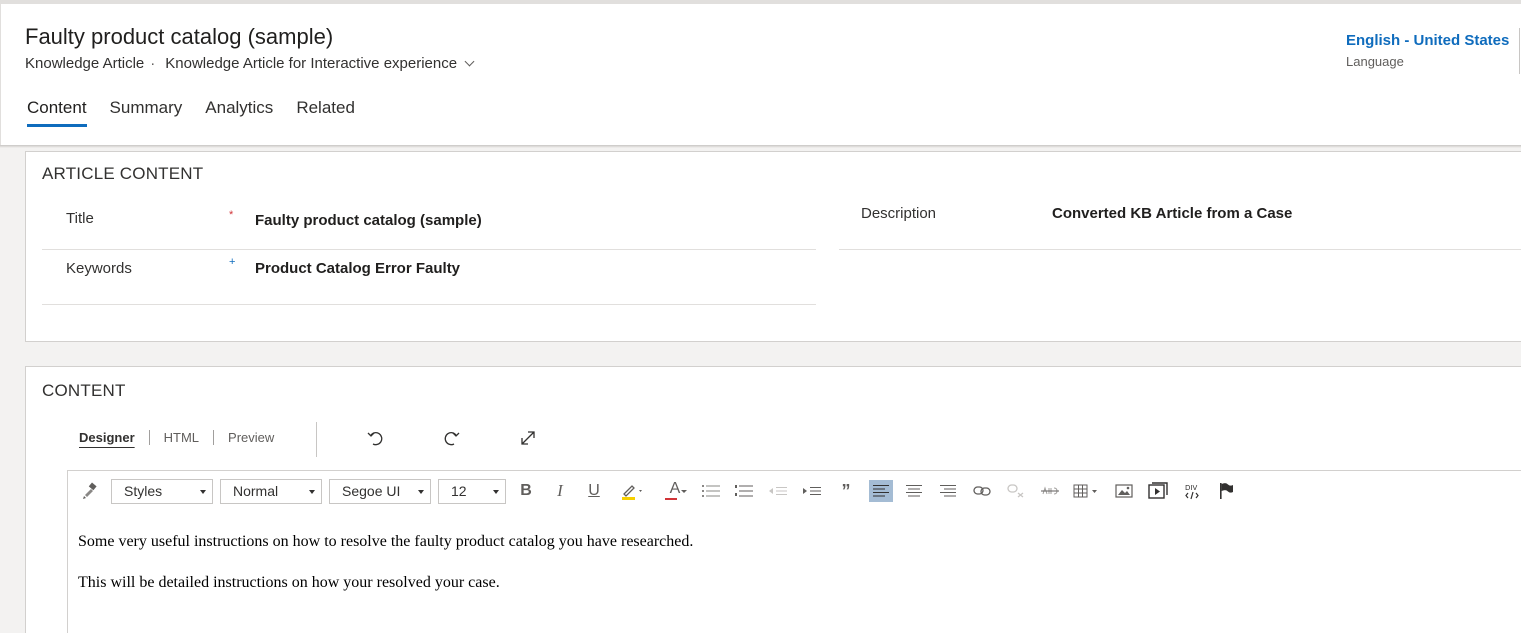  Describe the element at coordinates (325, 112) in the screenshot. I see `tab-related: Related` at that location.